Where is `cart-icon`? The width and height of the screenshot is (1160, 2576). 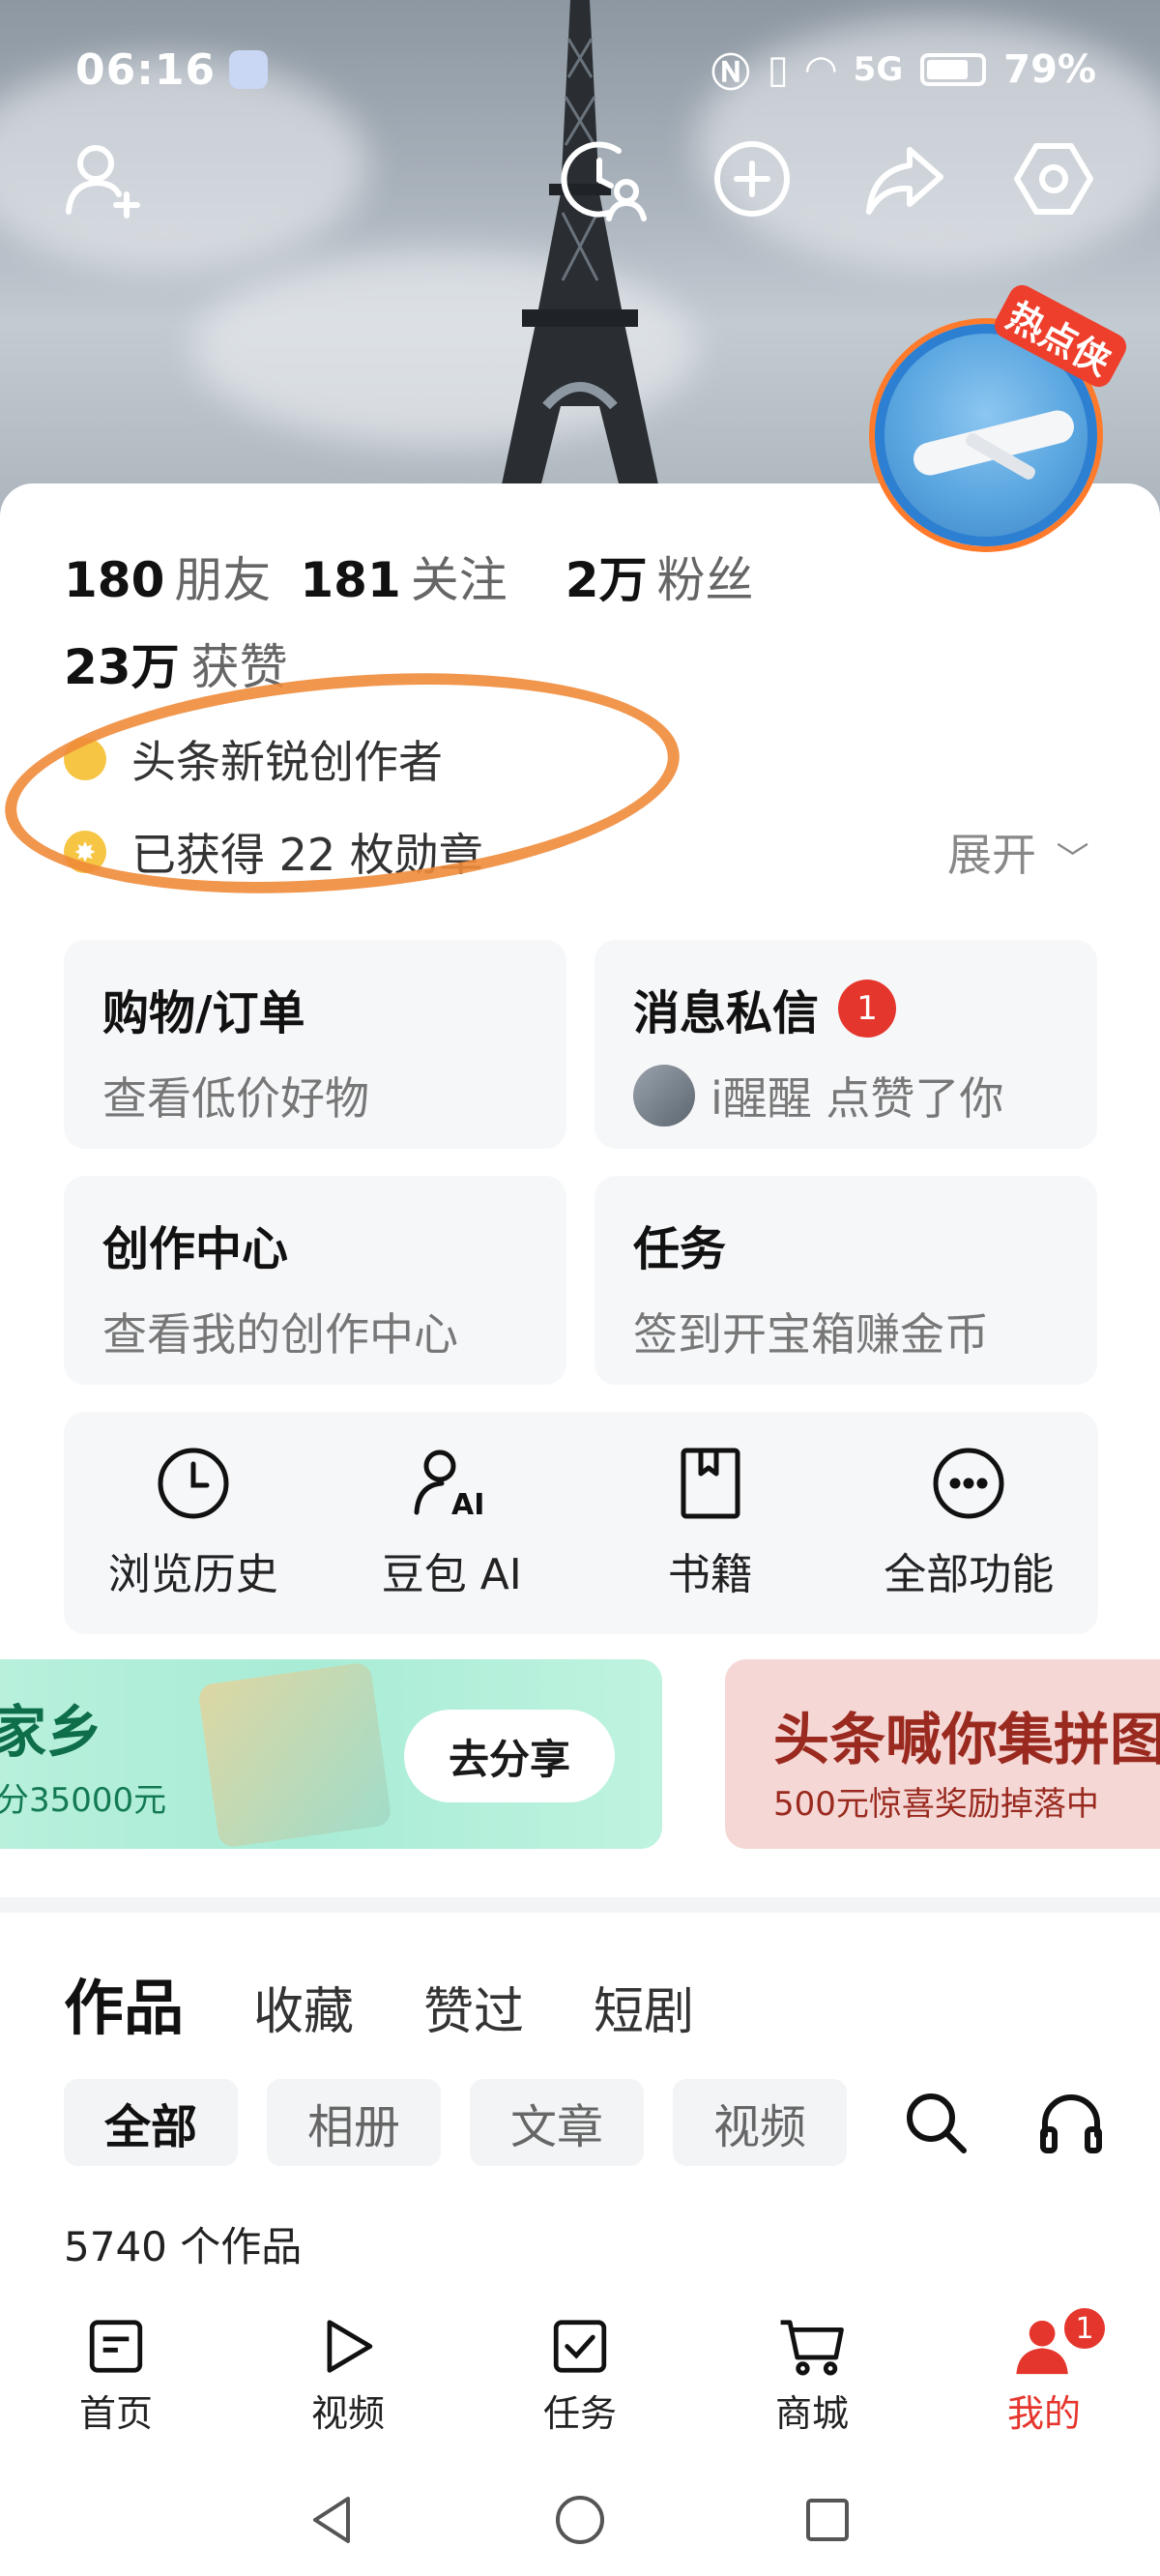
cart-icon is located at coordinates (812, 2348).